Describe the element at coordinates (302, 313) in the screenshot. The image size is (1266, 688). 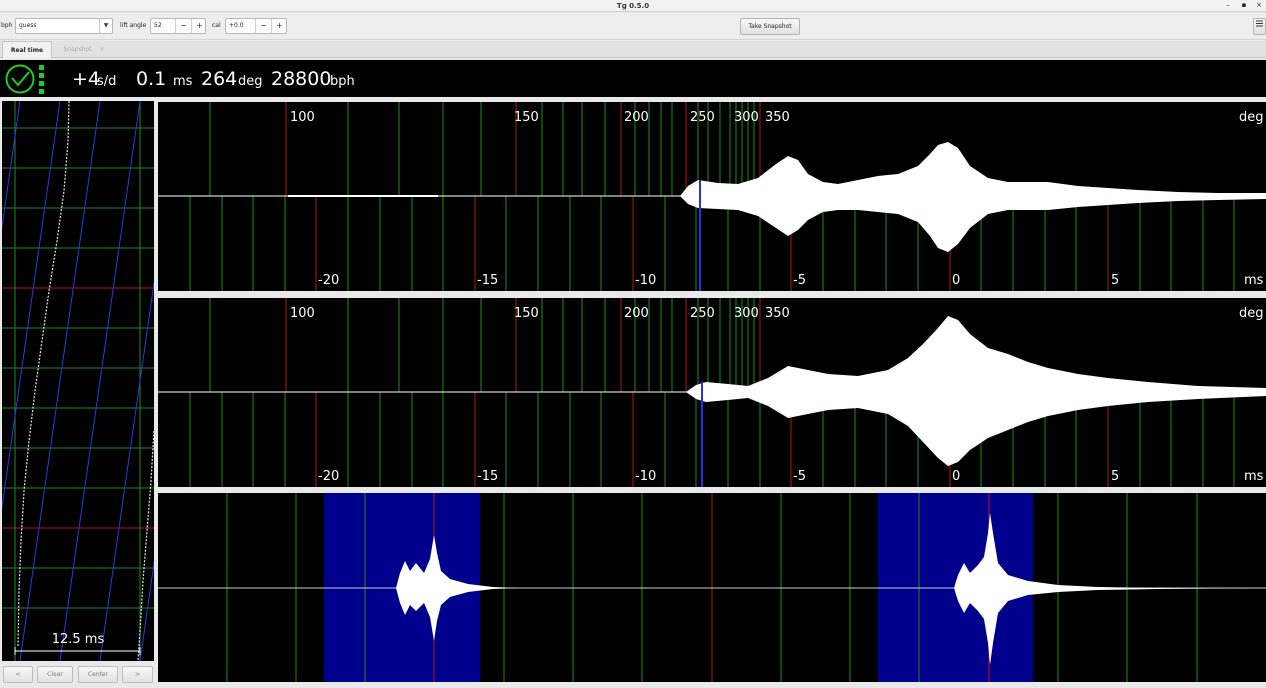
I see `toc-deg-tick-label: 100` at that location.